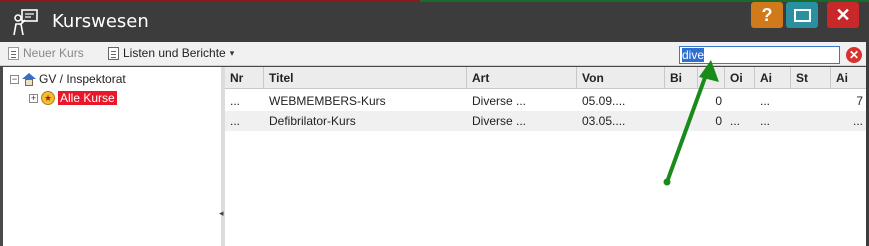 This screenshot has height=246, width=869. What do you see at coordinates (13, 53) in the screenshot?
I see `new-document-icon` at bounding box center [13, 53].